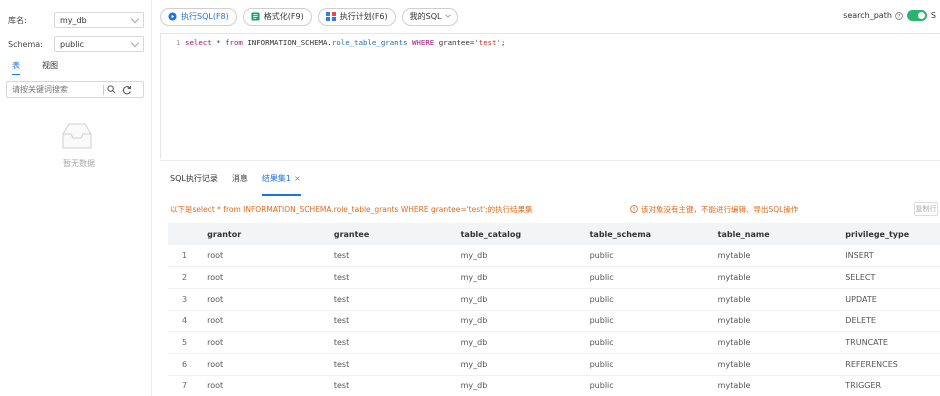 This screenshot has width=940, height=396. Describe the element at coordinates (889, 321) in the screenshot. I see `table-cell: DELETE` at that location.